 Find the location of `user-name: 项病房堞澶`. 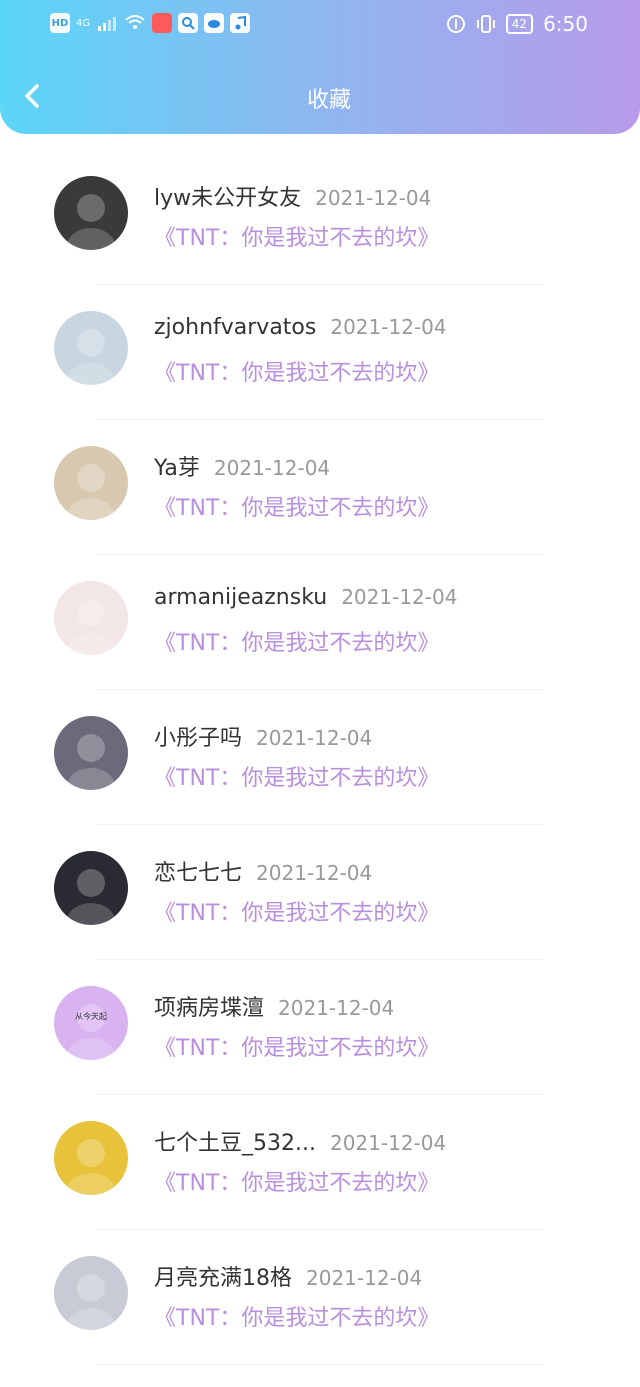

user-name: 项病房堞澶 is located at coordinates (209, 1008).